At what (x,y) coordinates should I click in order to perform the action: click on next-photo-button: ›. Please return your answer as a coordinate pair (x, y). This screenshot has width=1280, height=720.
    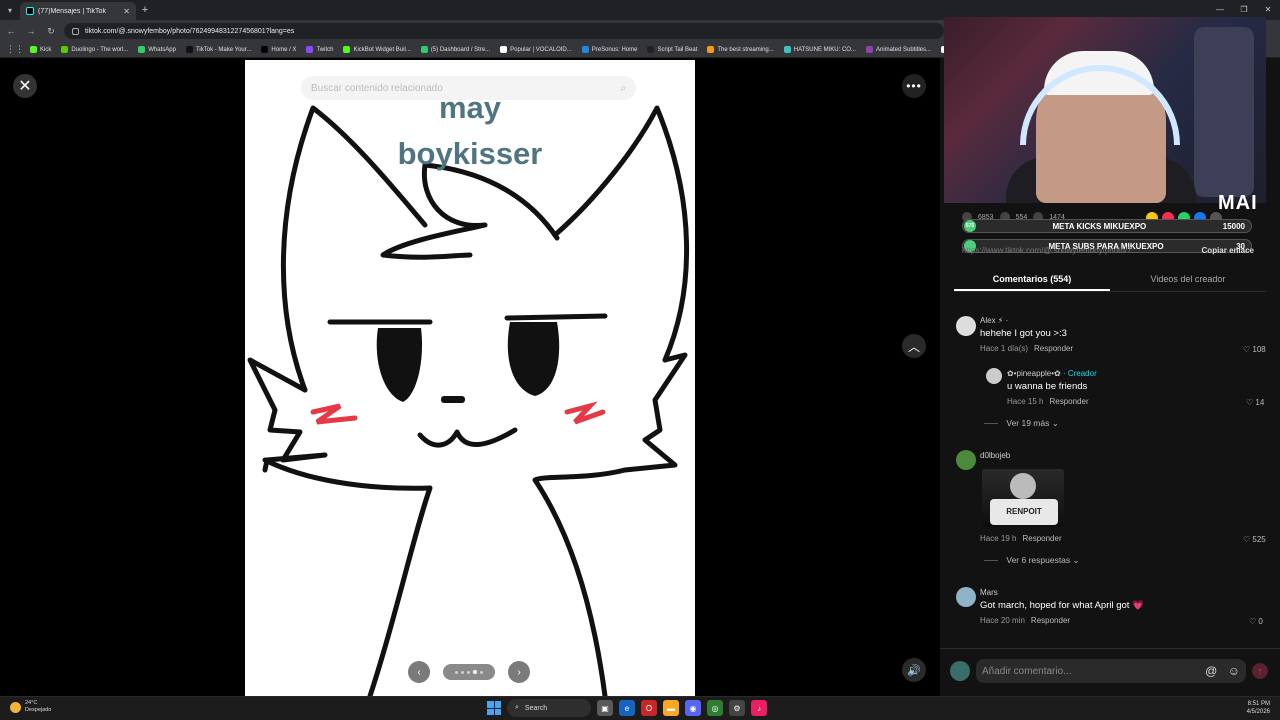
    Looking at the image, I should click on (519, 672).